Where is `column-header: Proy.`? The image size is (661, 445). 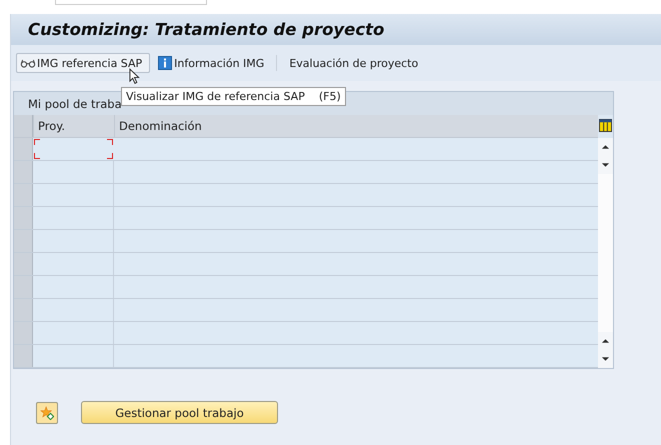
column-header: Proy. is located at coordinates (73, 126).